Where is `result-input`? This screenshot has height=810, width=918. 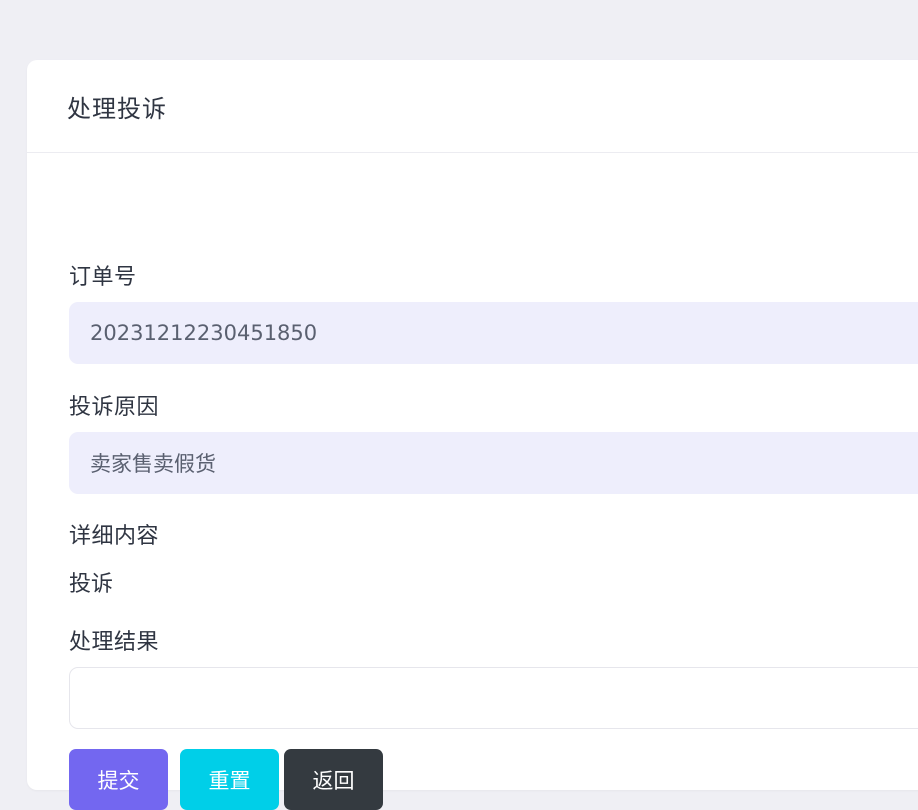 result-input is located at coordinates (493, 698).